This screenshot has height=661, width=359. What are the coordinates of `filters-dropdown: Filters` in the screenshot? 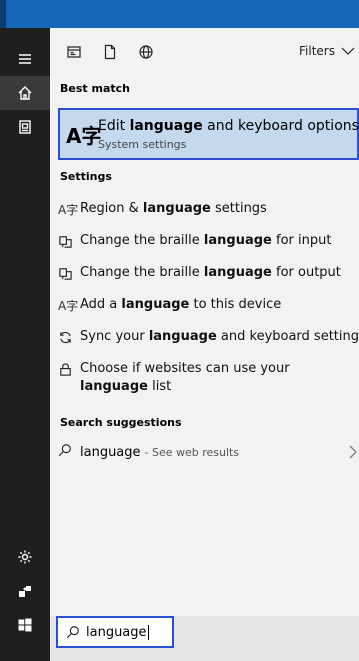 It's located at (327, 51).